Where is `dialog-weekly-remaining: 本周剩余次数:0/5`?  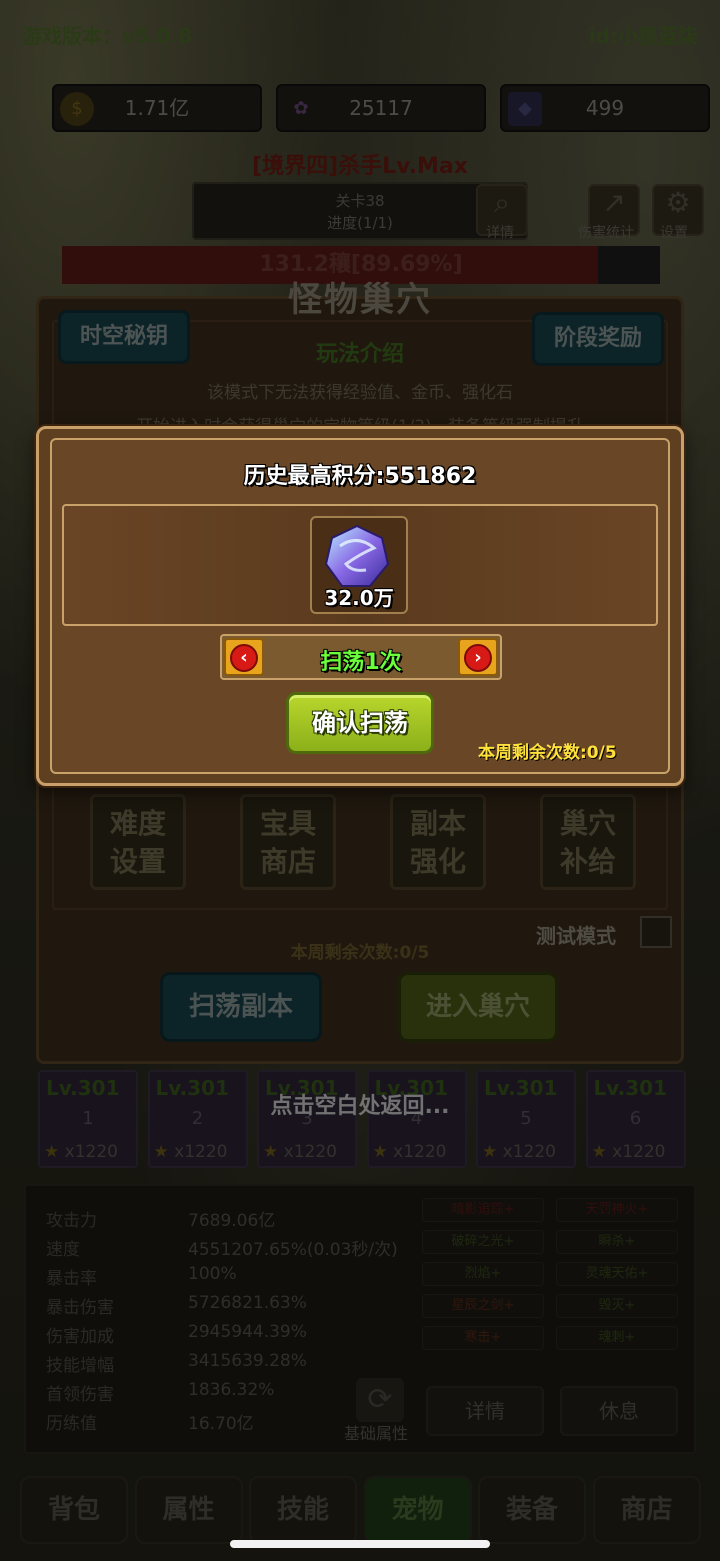
dialog-weekly-remaining: 本周剩余次数:0/5 is located at coordinates (547, 753).